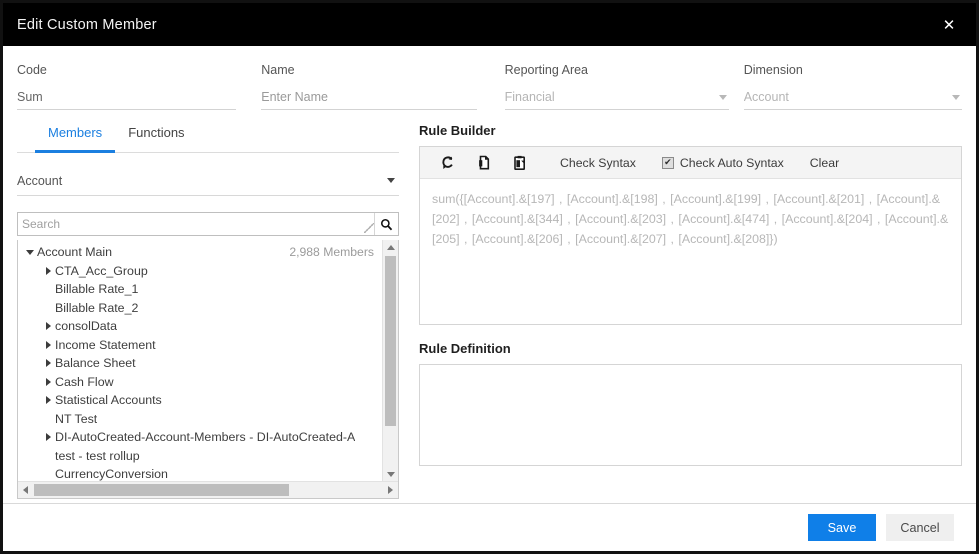 The width and height of the screenshot is (979, 554). I want to click on field-dimension: Dimension Account, so click(852, 86).